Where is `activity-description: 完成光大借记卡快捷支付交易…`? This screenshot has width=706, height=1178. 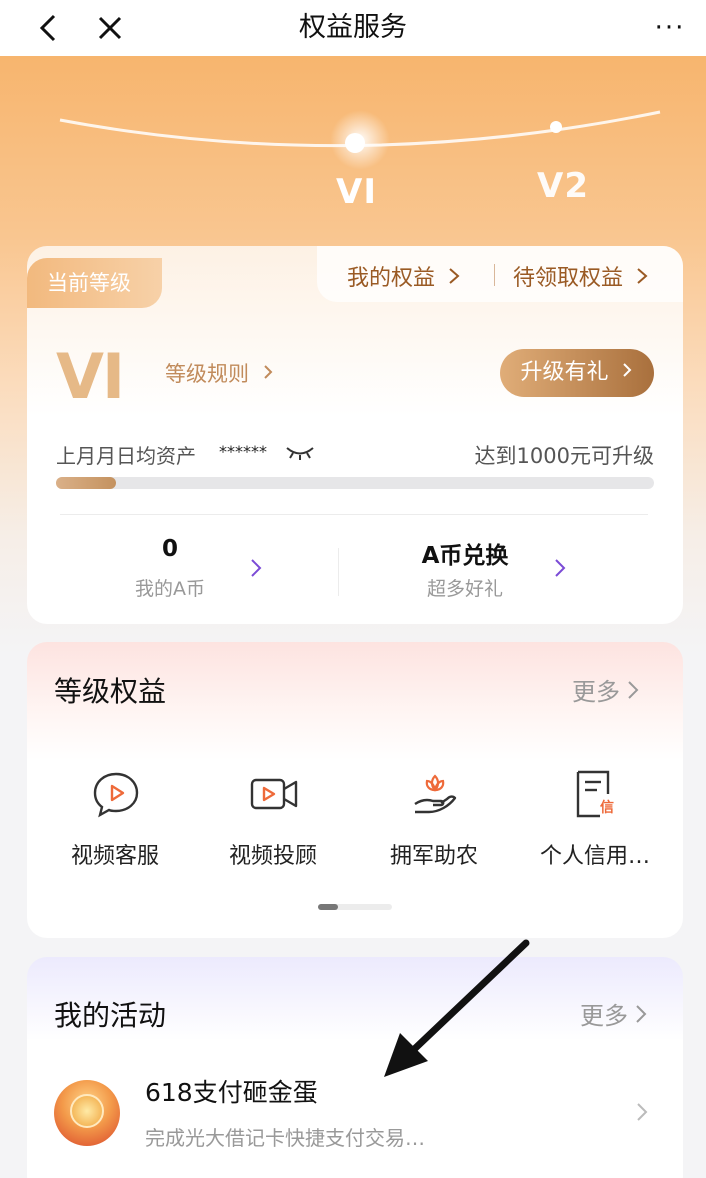 activity-description: 完成光大借记卡快捷支付交易… is located at coordinates (285, 1138).